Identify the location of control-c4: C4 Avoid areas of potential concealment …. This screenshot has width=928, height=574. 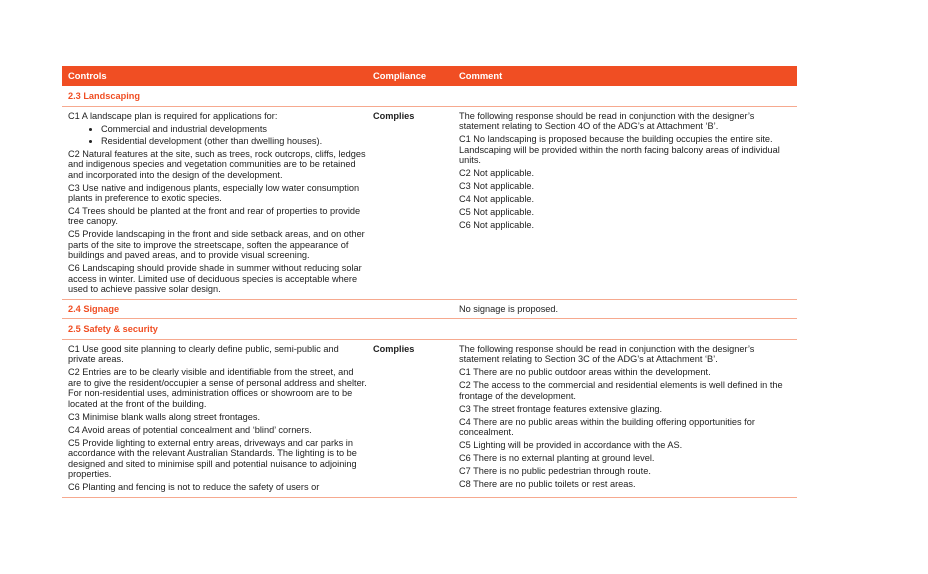
(190, 429).